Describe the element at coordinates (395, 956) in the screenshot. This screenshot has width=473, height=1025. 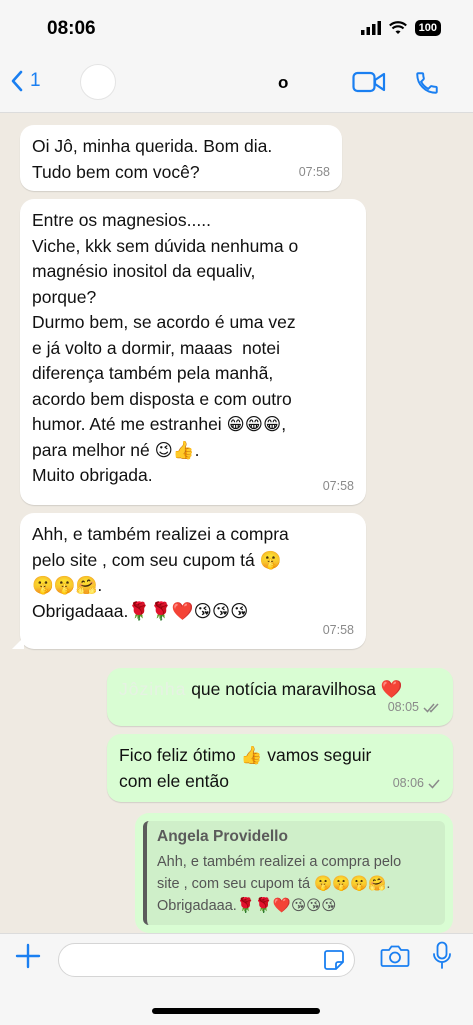
I see `camera-icon` at that location.